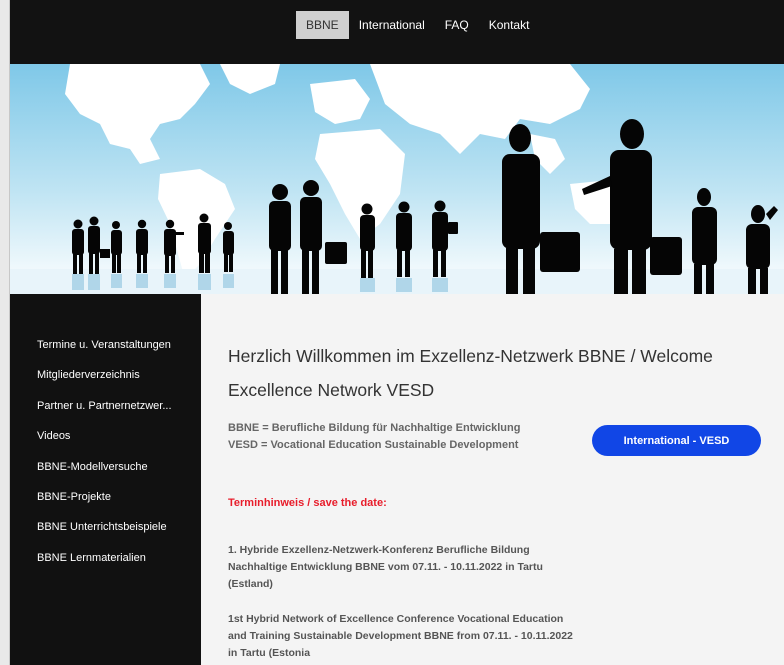 Image resolution: width=784 pixels, height=665 pixels. What do you see at coordinates (104, 354) in the screenshot?
I see `sidebar-item-termine: Termine u. Veranstaltungen` at bounding box center [104, 354].